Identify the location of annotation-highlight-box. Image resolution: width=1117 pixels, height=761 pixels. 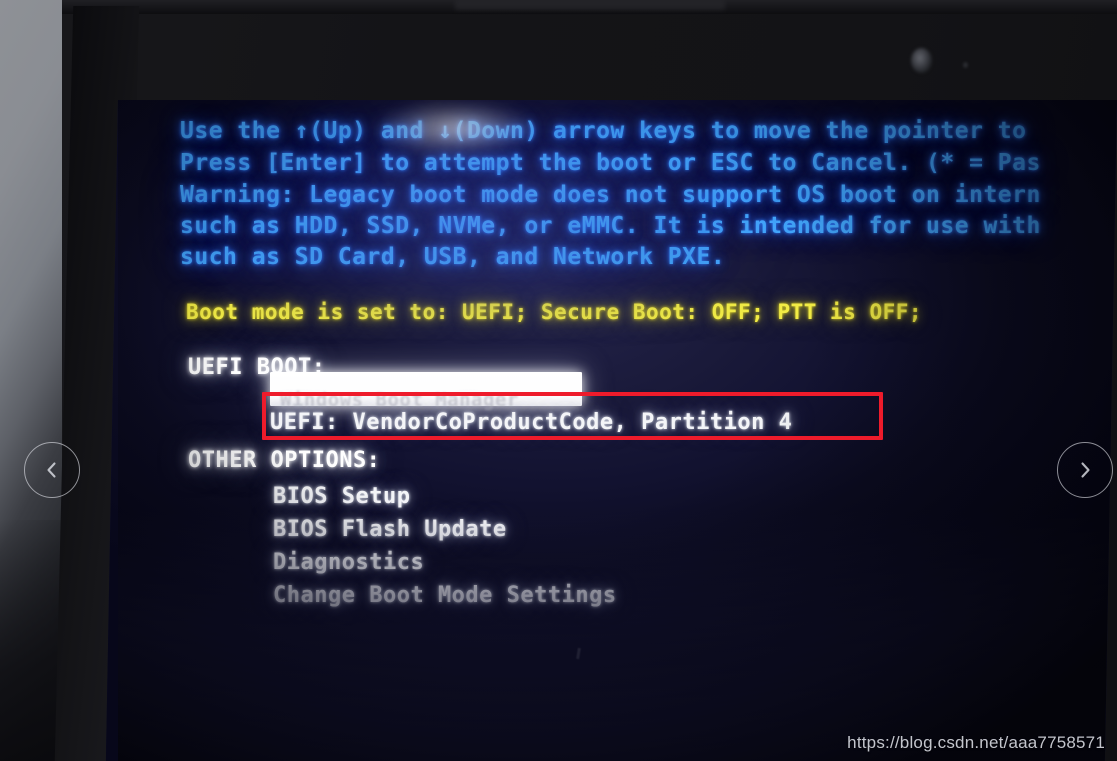
(572, 416).